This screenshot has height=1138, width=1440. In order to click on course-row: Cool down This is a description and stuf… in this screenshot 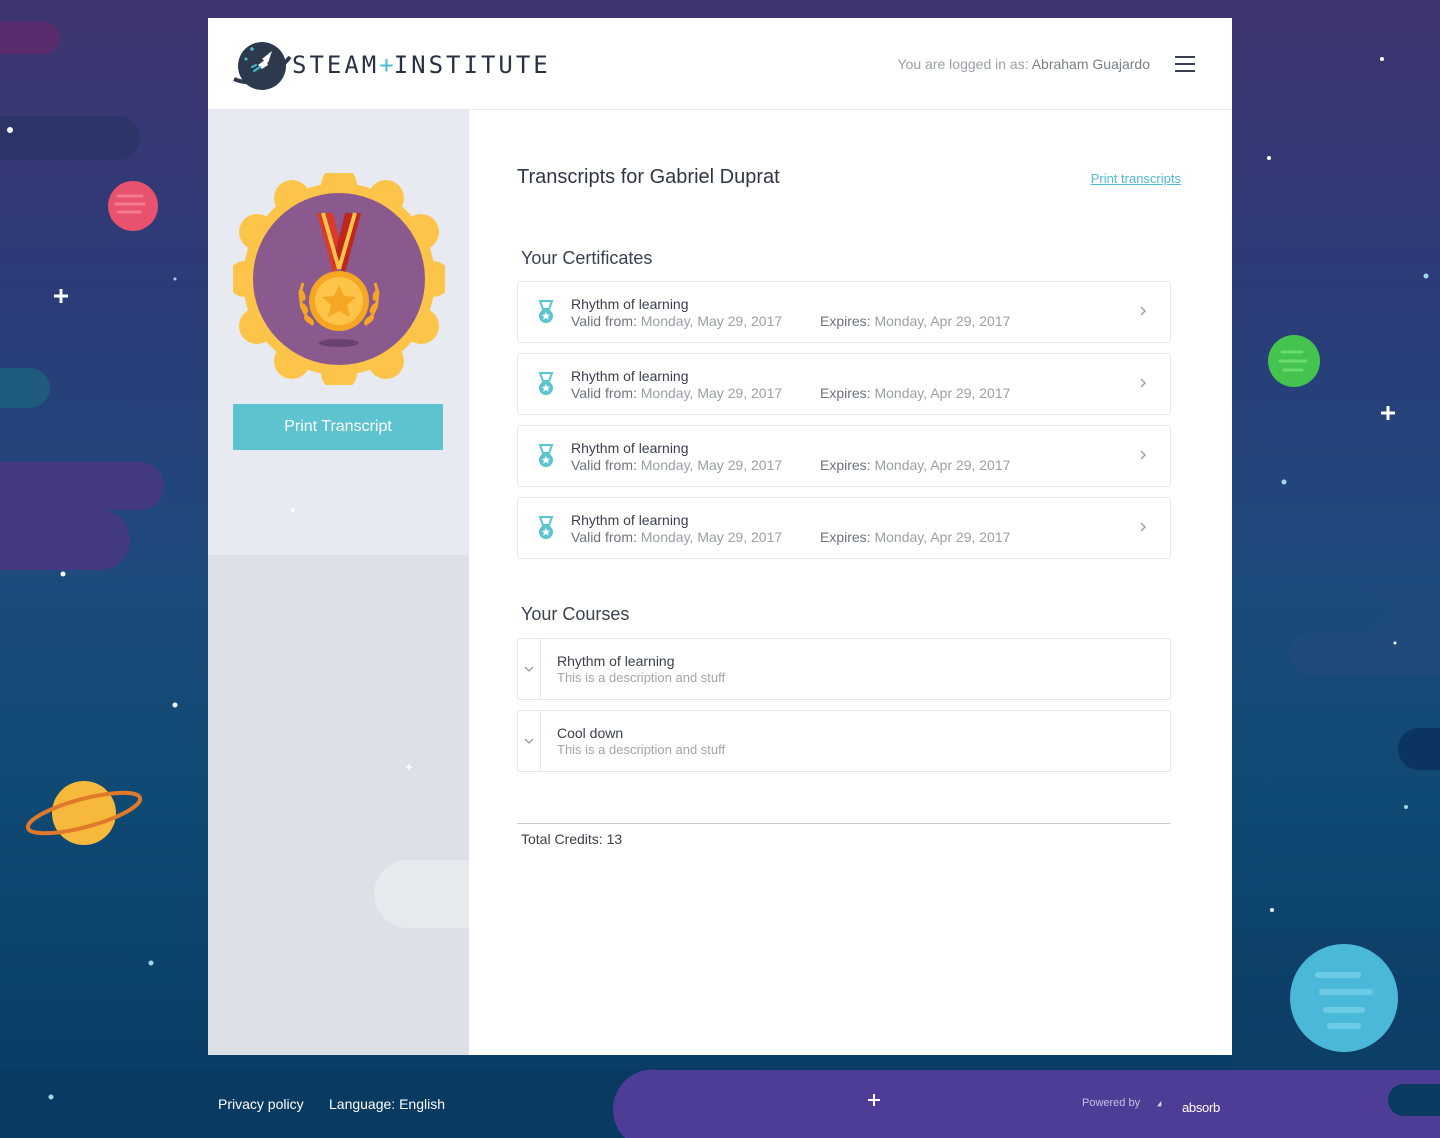, I will do `click(844, 741)`.